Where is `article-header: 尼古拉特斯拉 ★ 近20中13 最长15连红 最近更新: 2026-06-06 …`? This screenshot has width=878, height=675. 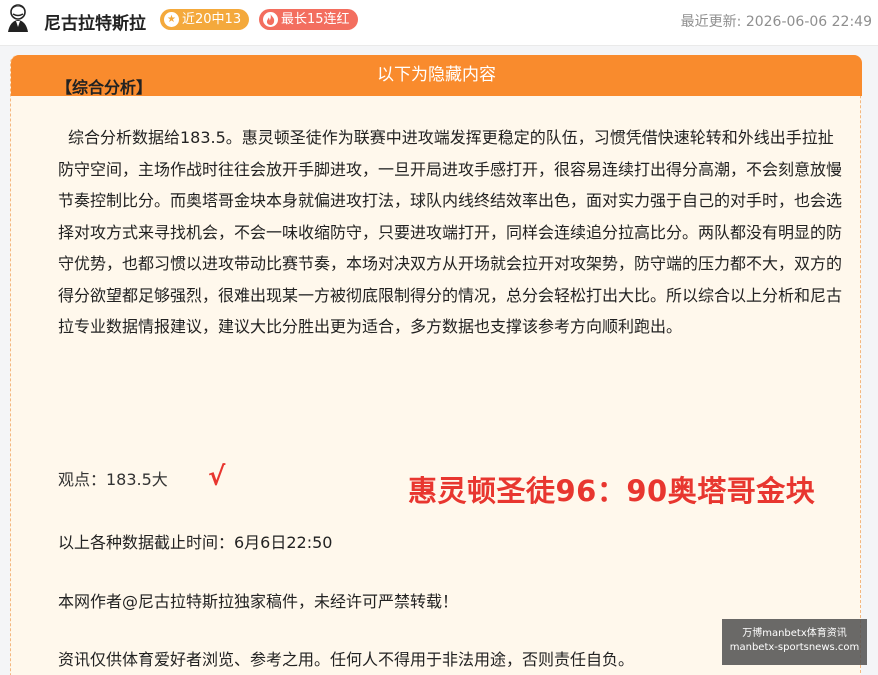 article-header: 尼古拉特斯拉 ★ 近20中13 最长15连红 最近更新: 2026-06-06 … is located at coordinates (439, 23).